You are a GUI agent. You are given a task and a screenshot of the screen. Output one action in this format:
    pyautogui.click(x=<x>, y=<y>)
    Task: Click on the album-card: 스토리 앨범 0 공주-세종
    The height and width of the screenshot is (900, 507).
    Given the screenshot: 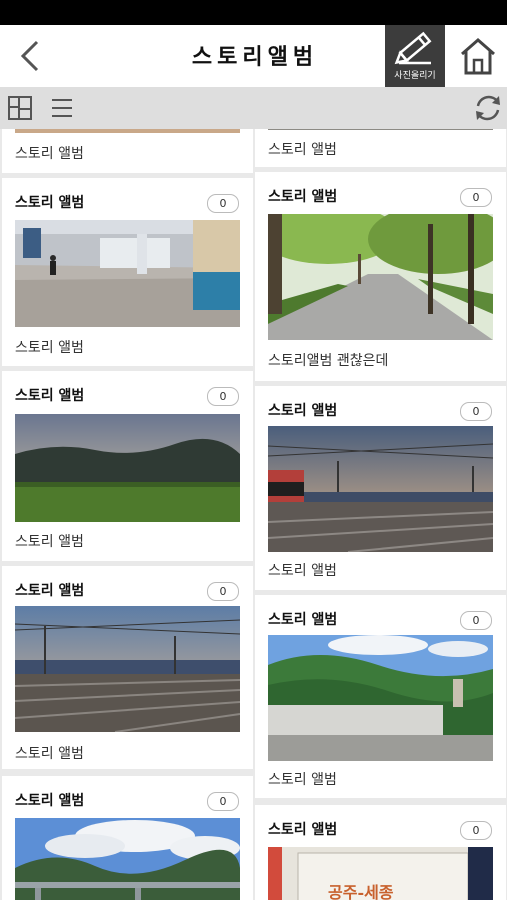 What is the action you would take?
    pyautogui.click(x=380, y=852)
    